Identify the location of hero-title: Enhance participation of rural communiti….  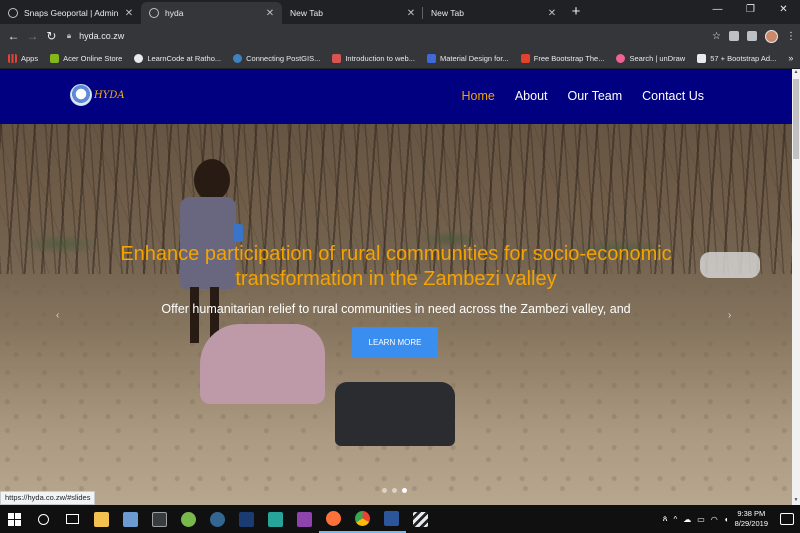
(396, 266).